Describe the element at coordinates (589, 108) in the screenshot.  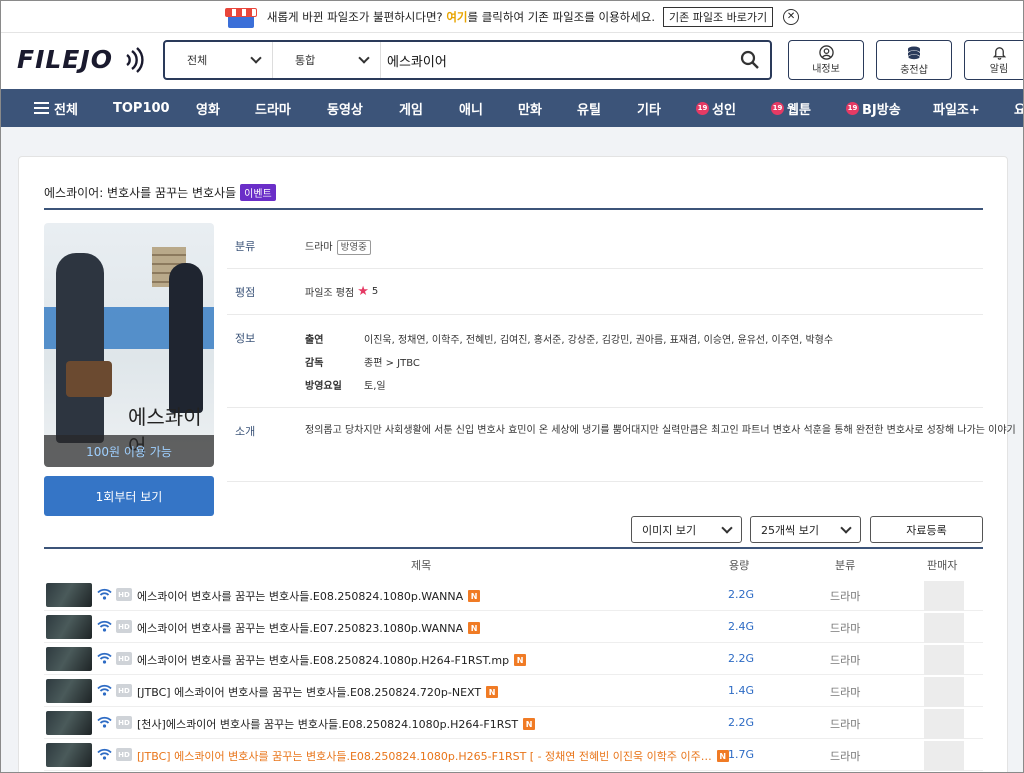
I see `nav-item-util: 유틸` at that location.